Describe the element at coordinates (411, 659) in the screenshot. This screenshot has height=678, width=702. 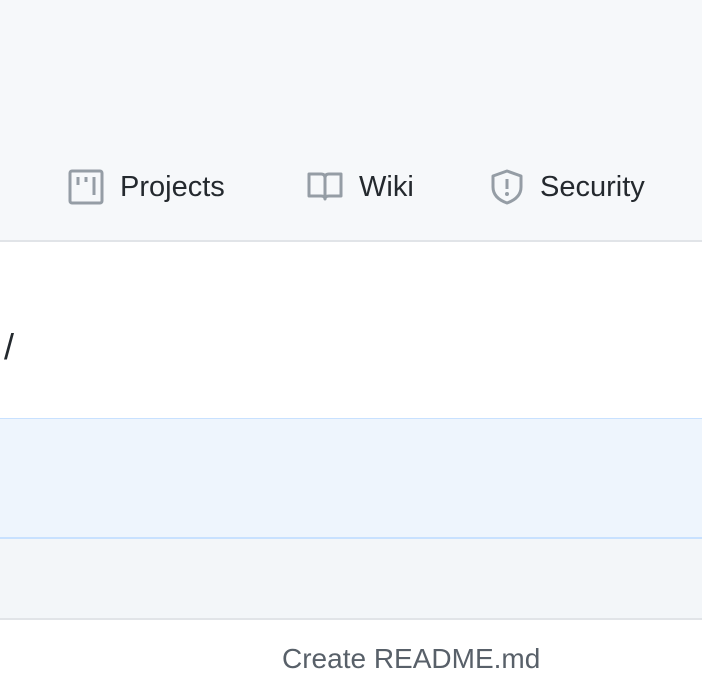
I see `commit-message-link: Create README.md` at that location.